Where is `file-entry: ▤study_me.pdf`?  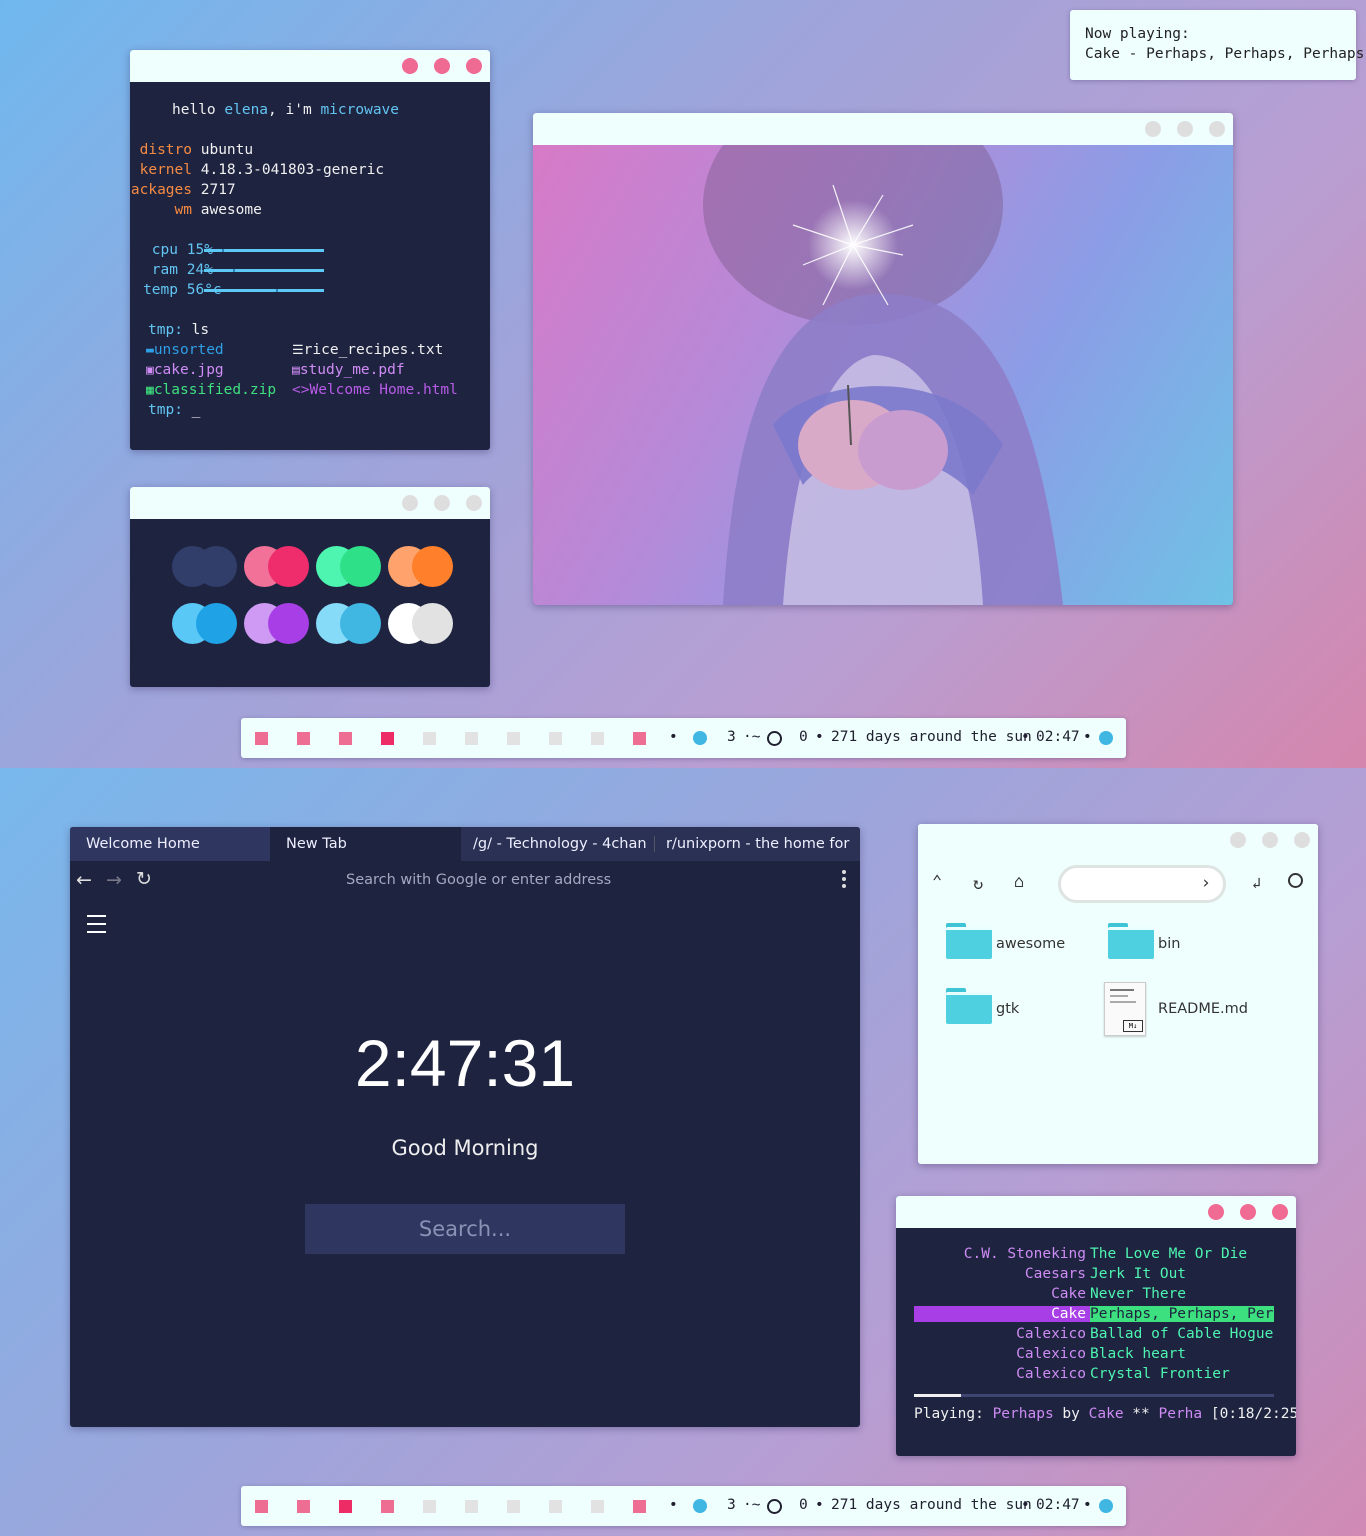 file-entry: ▤study_me.pdf is located at coordinates (348, 370).